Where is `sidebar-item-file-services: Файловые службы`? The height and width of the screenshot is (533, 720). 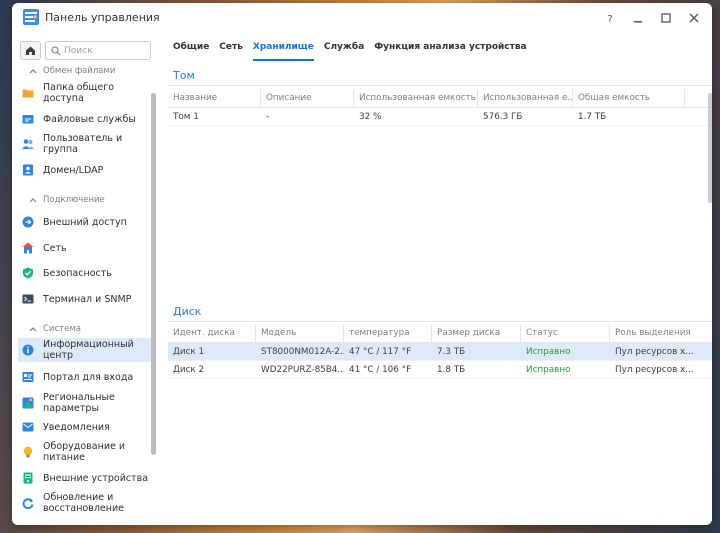
sidebar-item-file-services: Файловые службы is located at coordinates (84, 119).